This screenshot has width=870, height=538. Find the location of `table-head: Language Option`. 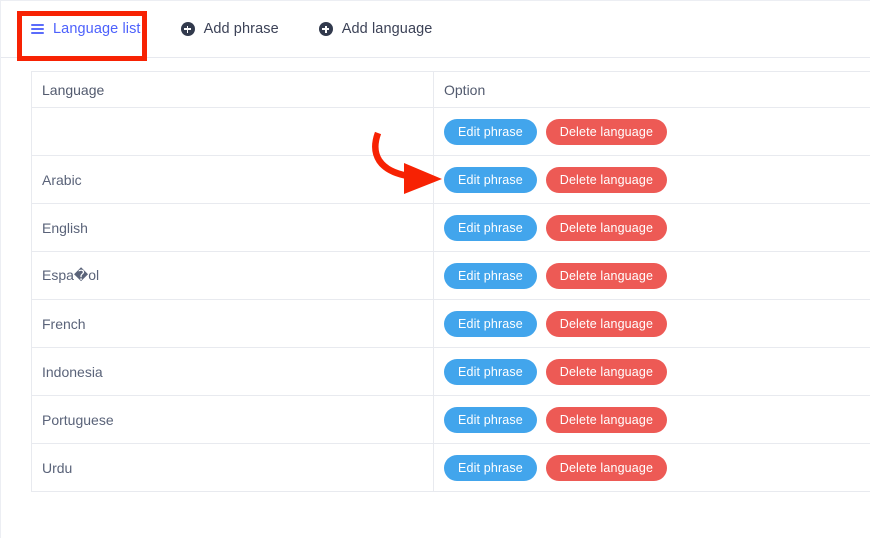

table-head: Language Option is located at coordinates (450, 89).